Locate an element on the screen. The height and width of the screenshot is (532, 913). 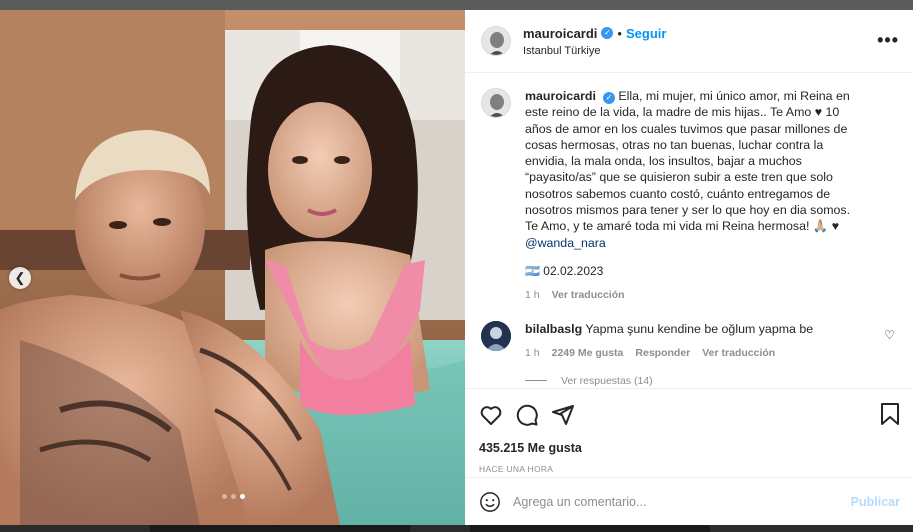
browser-top-band is located at coordinates (456, 5).